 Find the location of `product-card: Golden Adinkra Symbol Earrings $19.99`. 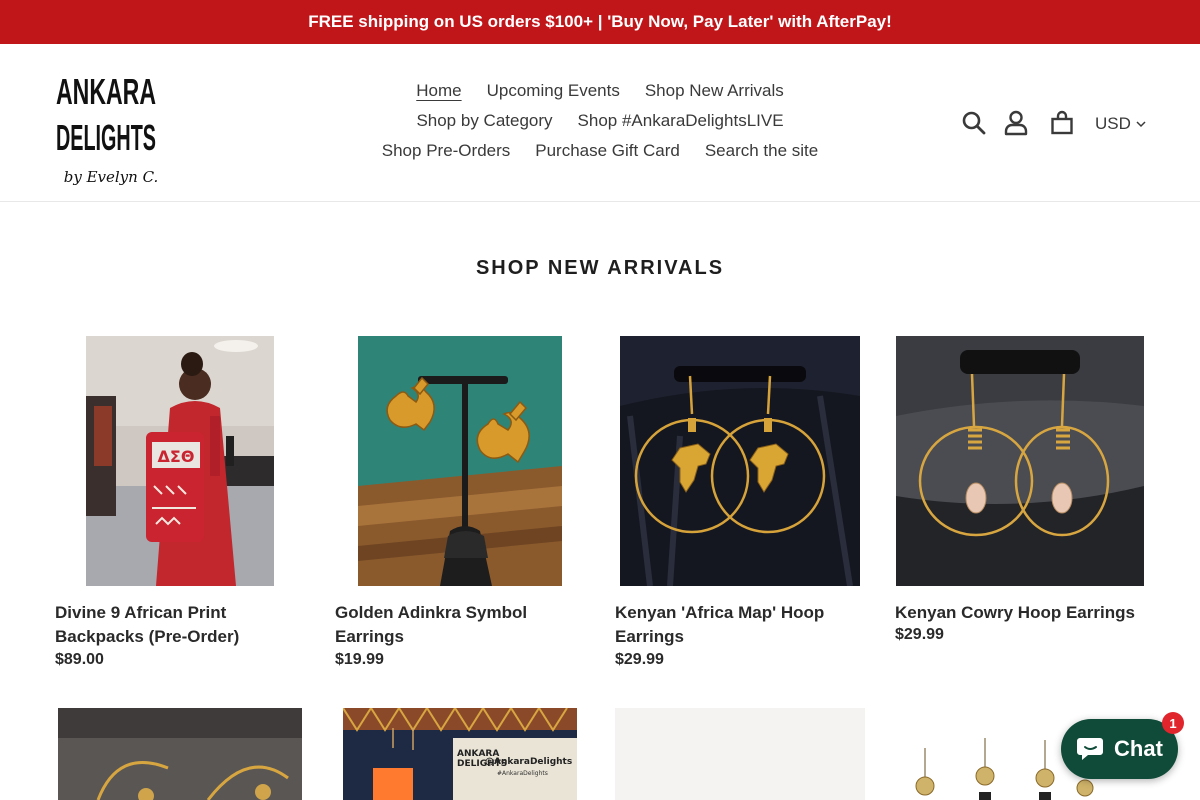

product-card: Golden Adinkra Symbol Earrings $19.99 is located at coordinates (460, 506).